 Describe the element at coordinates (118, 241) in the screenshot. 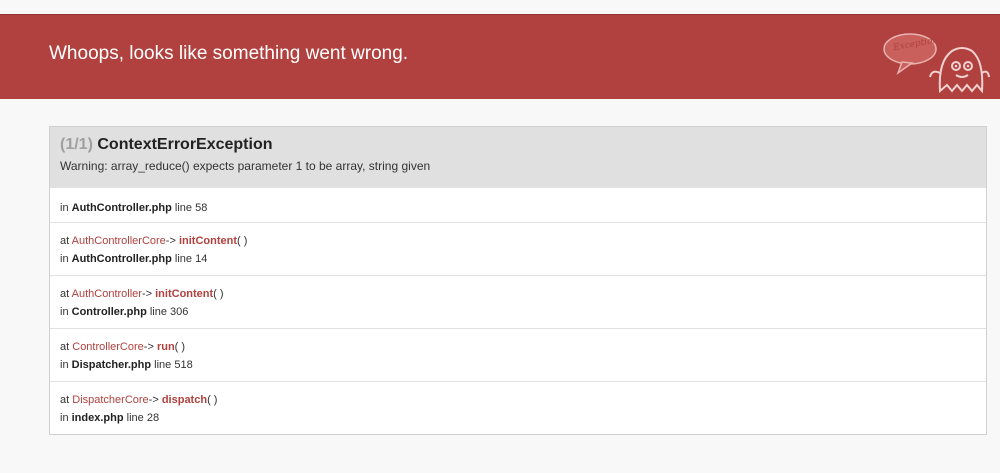

I see `trace-class: AuthControllerCore` at that location.